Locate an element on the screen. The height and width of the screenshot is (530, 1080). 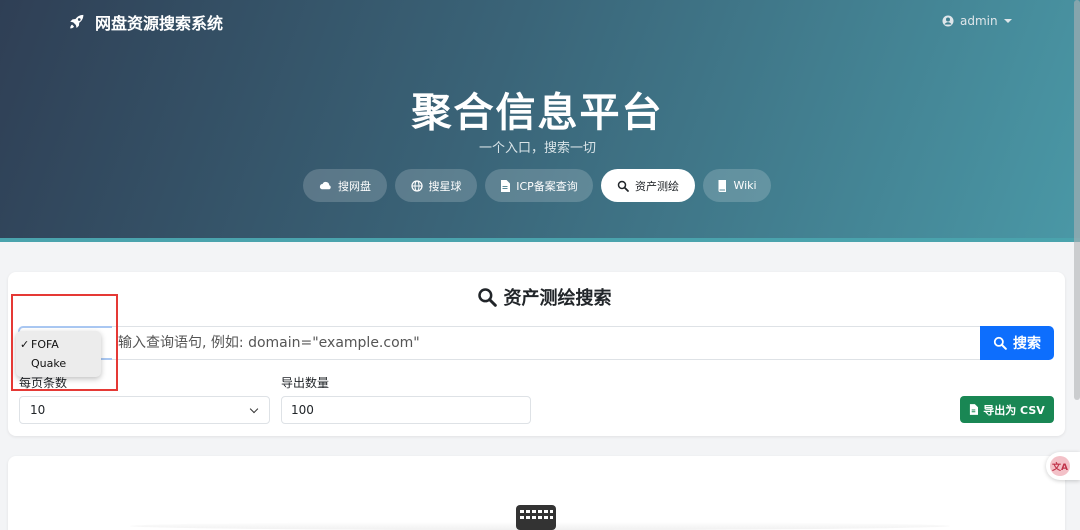
page-scrollbar is located at coordinates (1077, 200).